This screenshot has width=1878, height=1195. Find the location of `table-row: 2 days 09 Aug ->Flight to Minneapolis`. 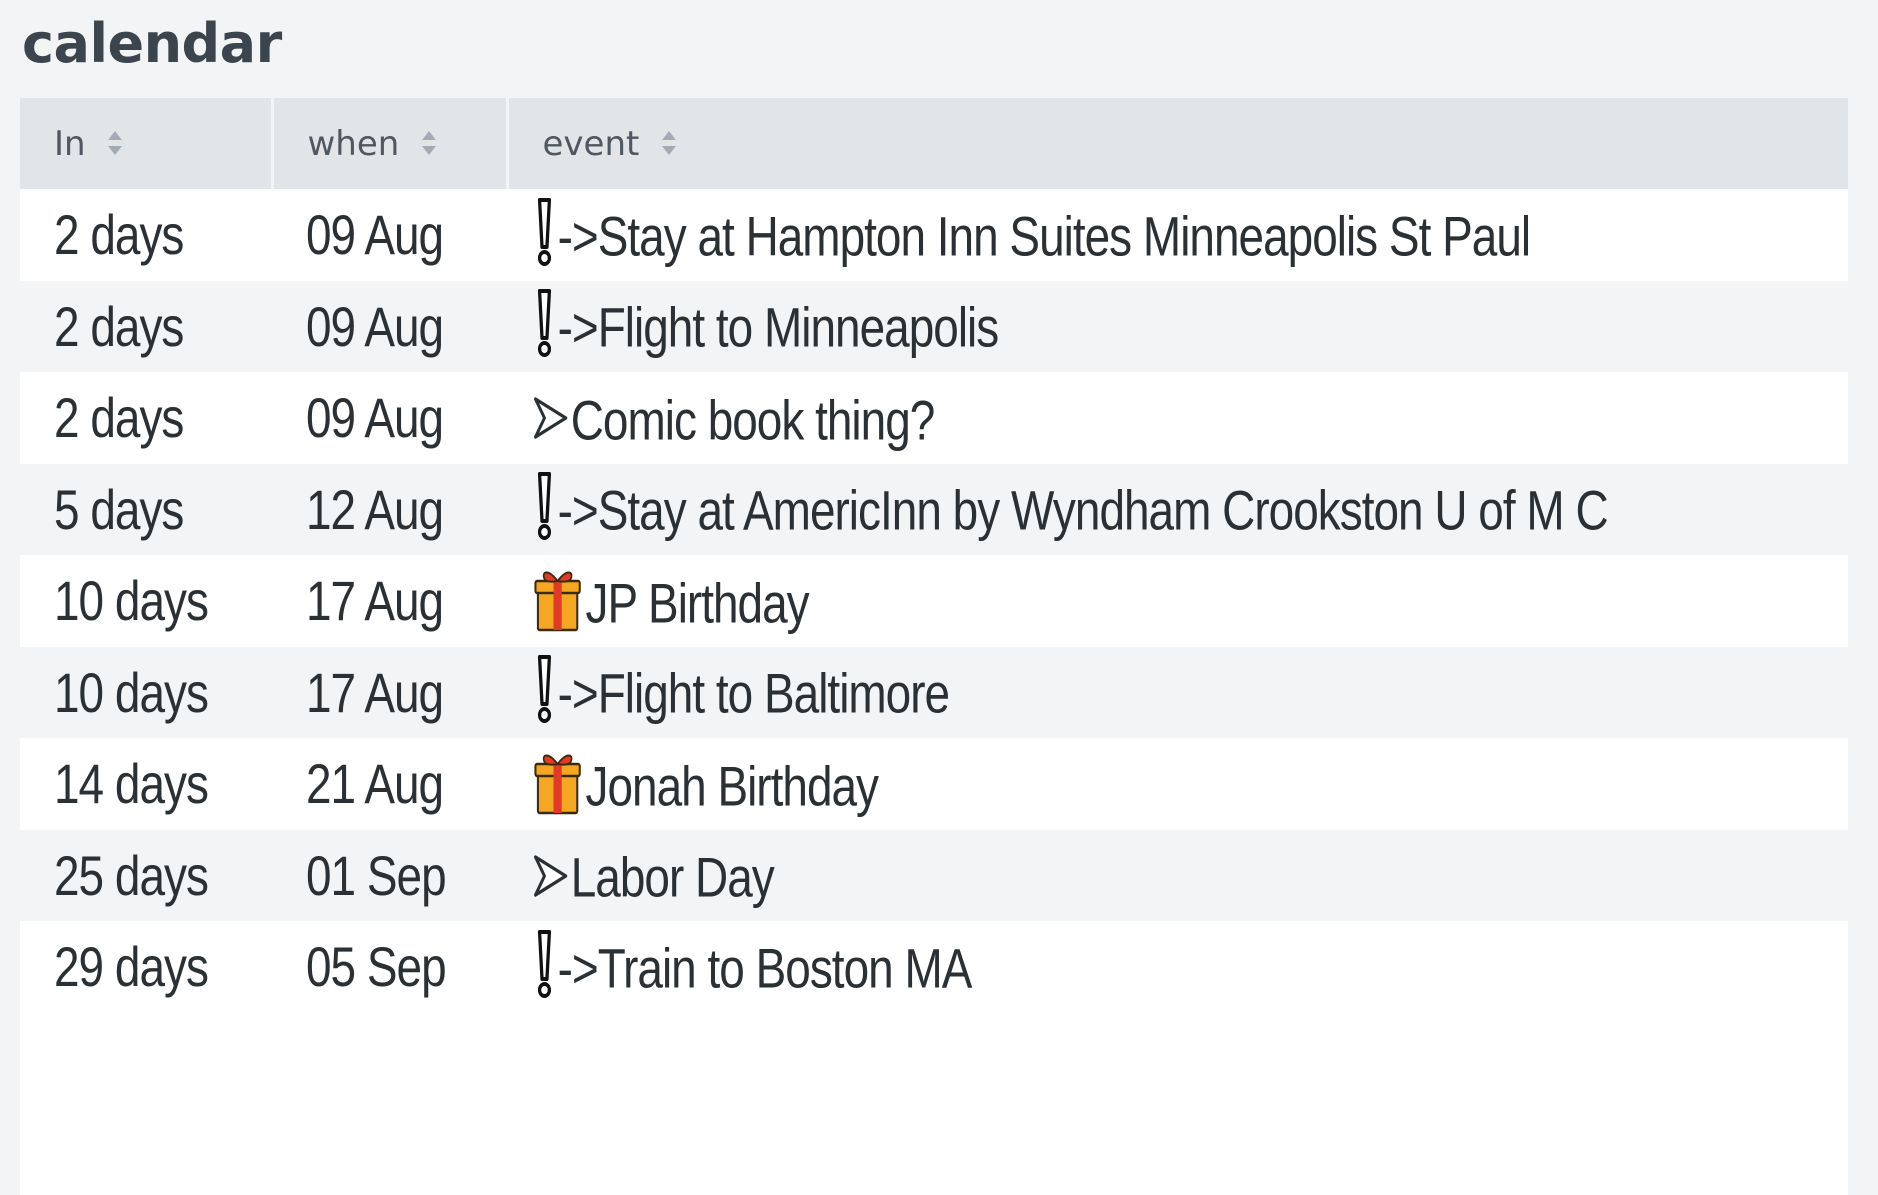

table-row: 2 days 09 Aug ->Flight to Minneapolis is located at coordinates (934, 326).